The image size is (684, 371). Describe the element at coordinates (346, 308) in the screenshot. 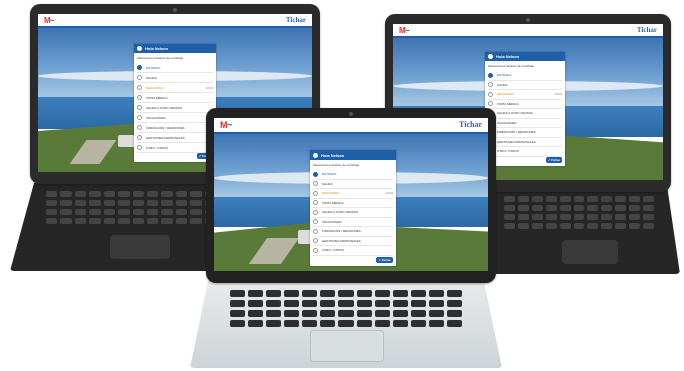

I see `keyboard-center` at that location.